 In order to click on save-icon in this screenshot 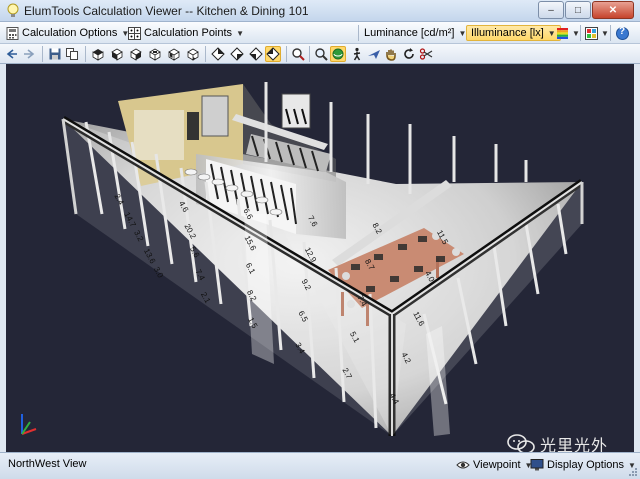, I will do `click(55, 54)`.